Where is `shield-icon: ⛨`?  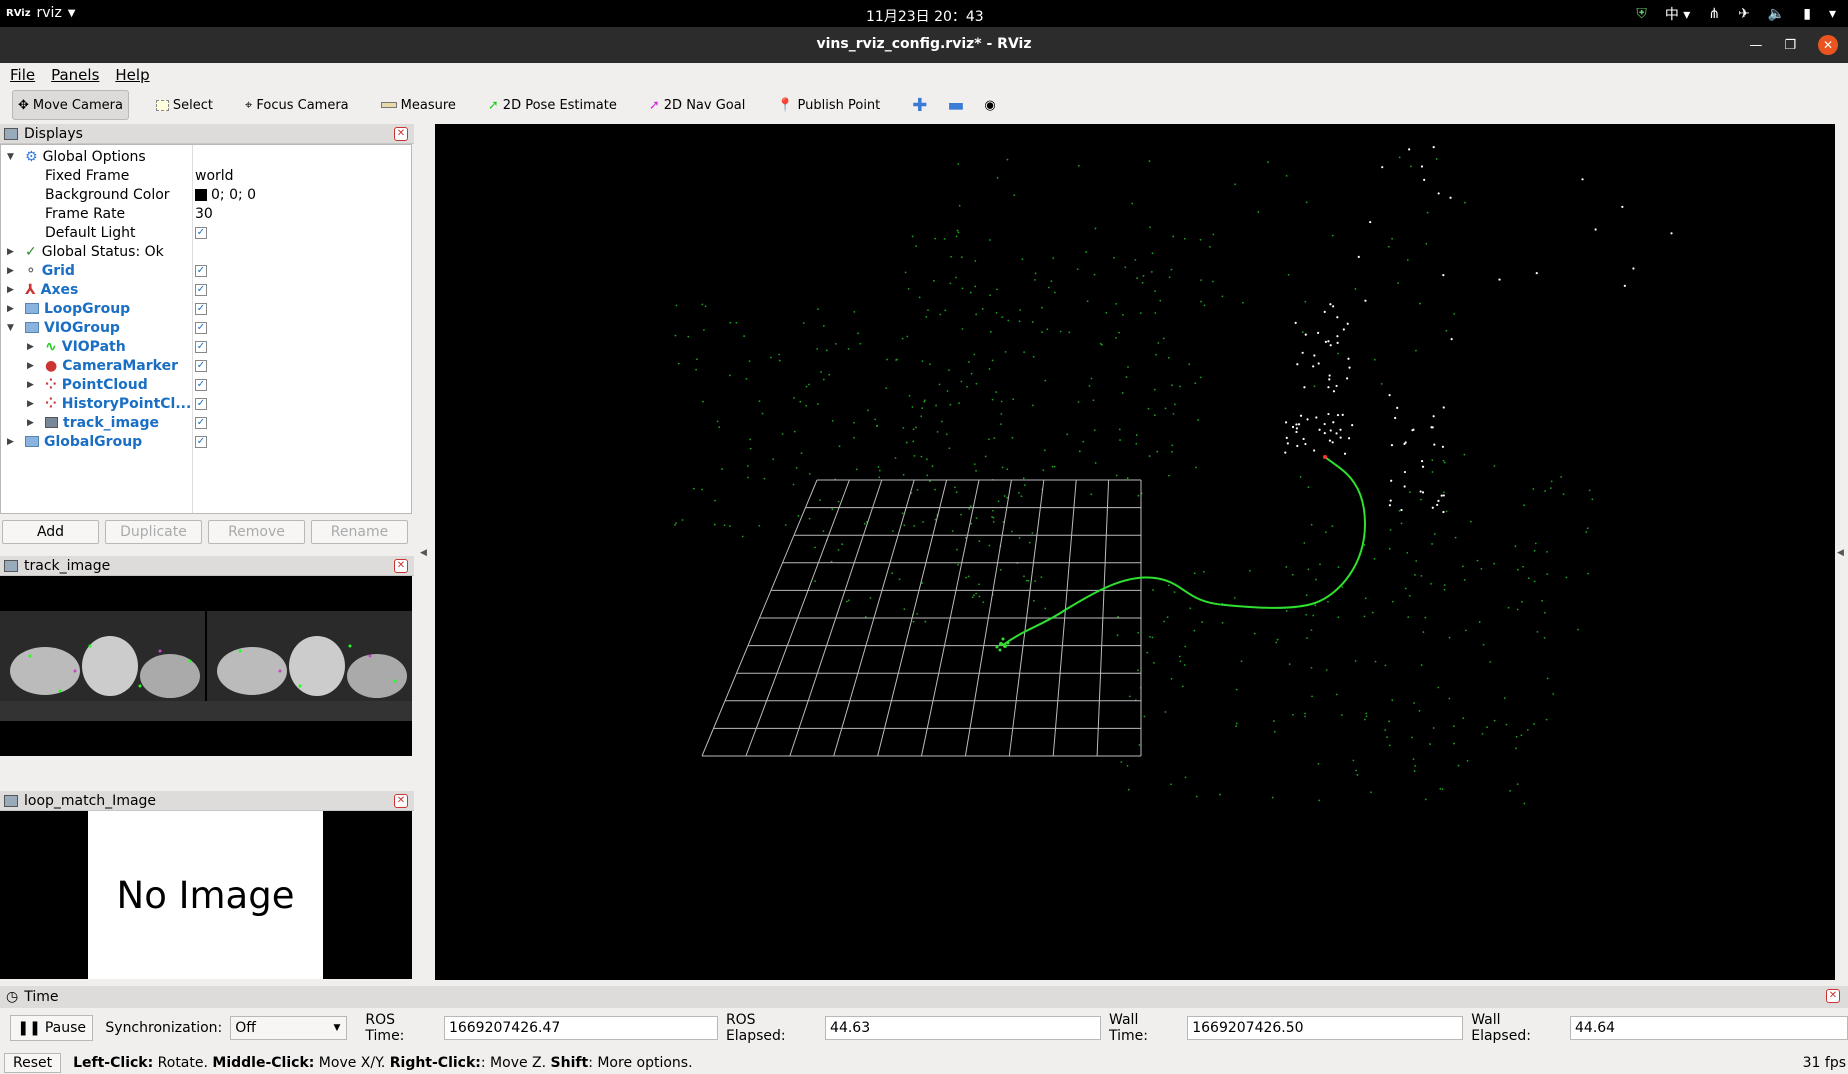 shield-icon: ⛨ is located at coordinates (1641, 14).